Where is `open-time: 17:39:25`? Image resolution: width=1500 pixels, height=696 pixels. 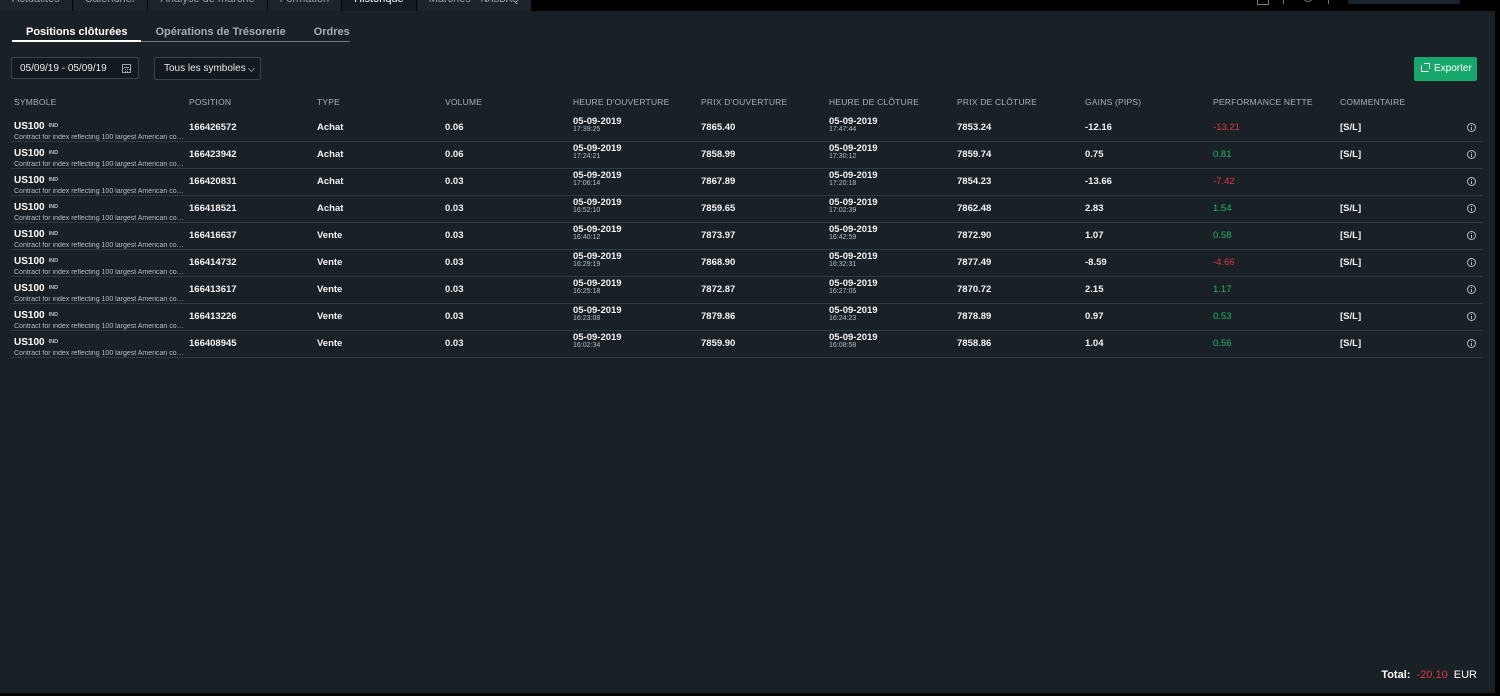 open-time: 17:39:25 is located at coordinates (587, 129).